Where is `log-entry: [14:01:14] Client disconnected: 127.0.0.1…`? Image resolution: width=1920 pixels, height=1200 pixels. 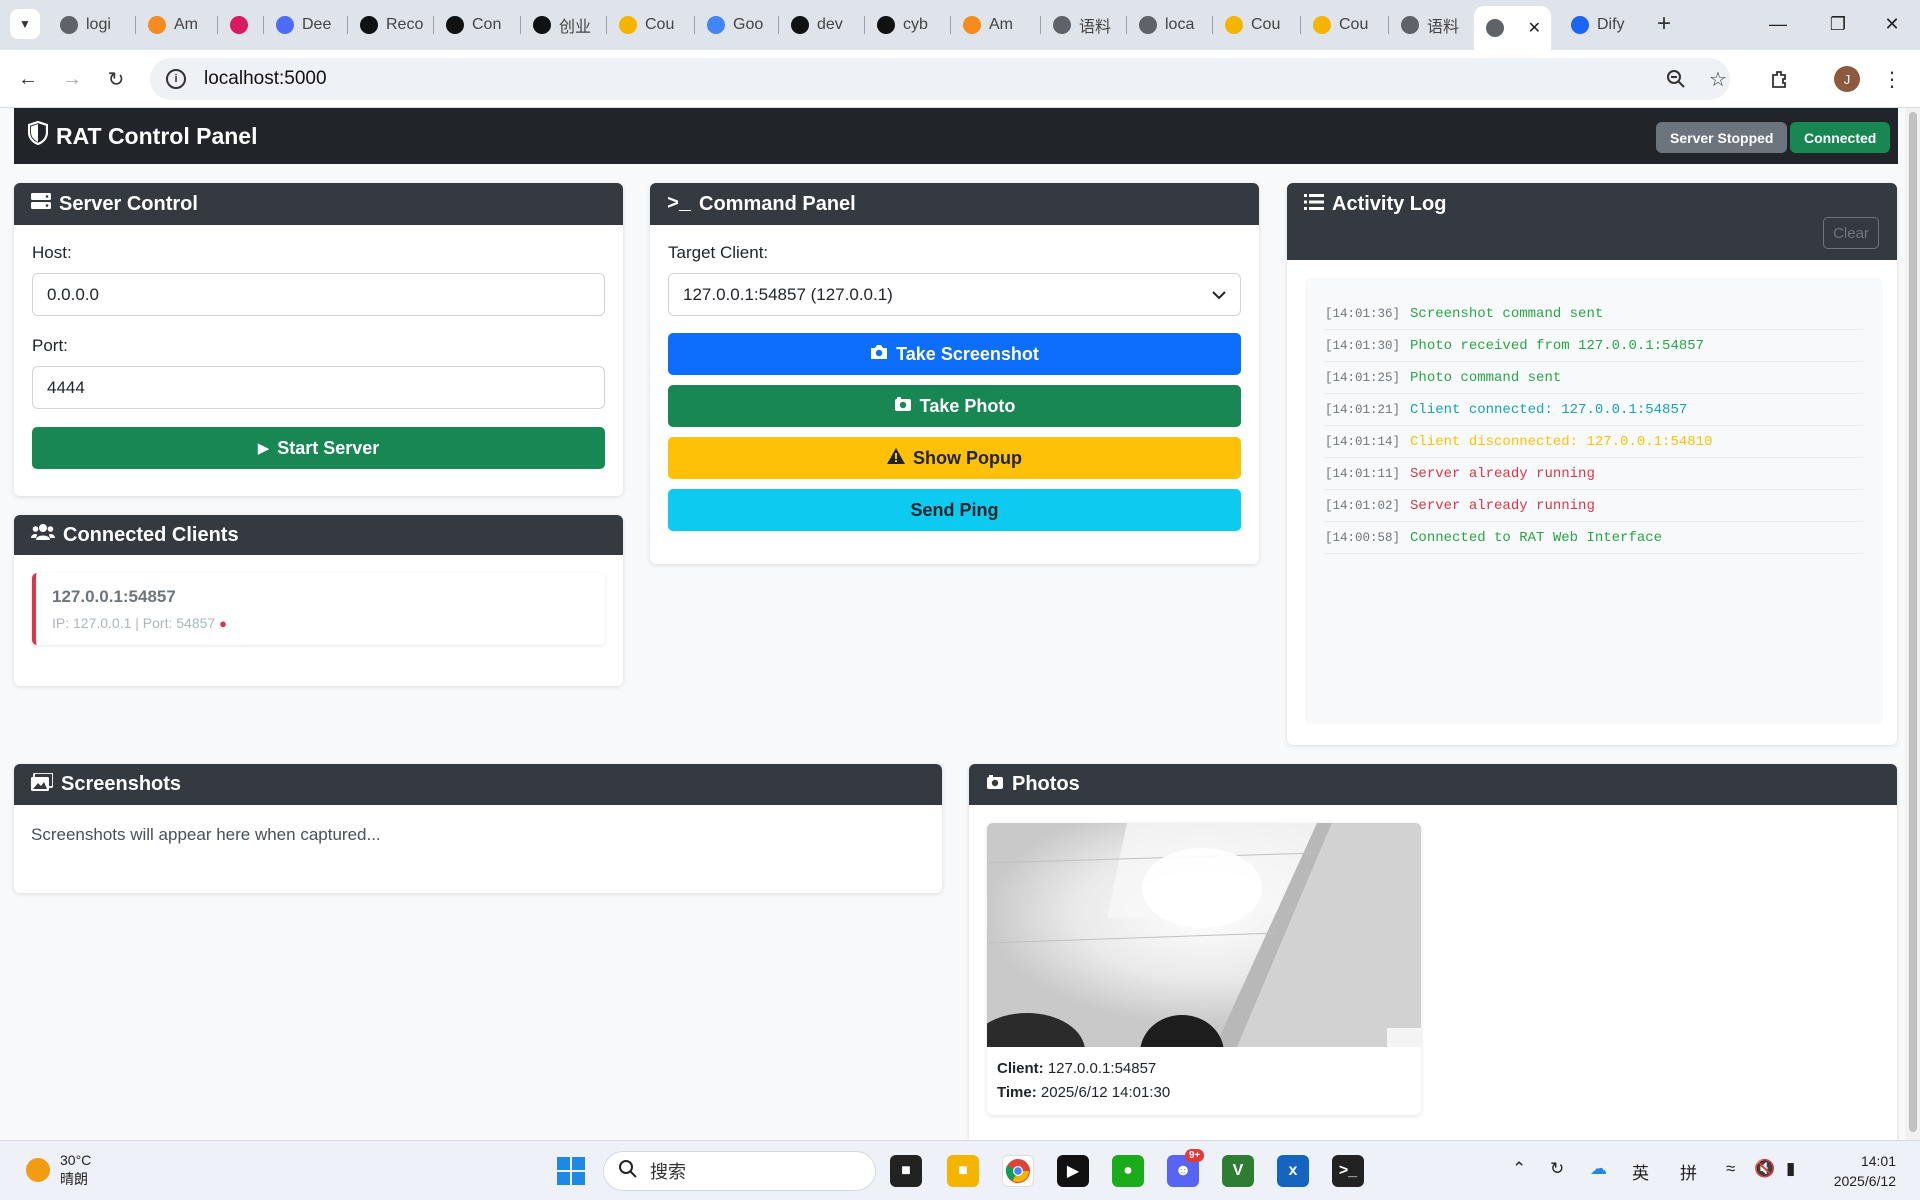
log-entry: [14:01:14] Client disconnected: 127.0.0.1… is located at coordinates (1594, 442).